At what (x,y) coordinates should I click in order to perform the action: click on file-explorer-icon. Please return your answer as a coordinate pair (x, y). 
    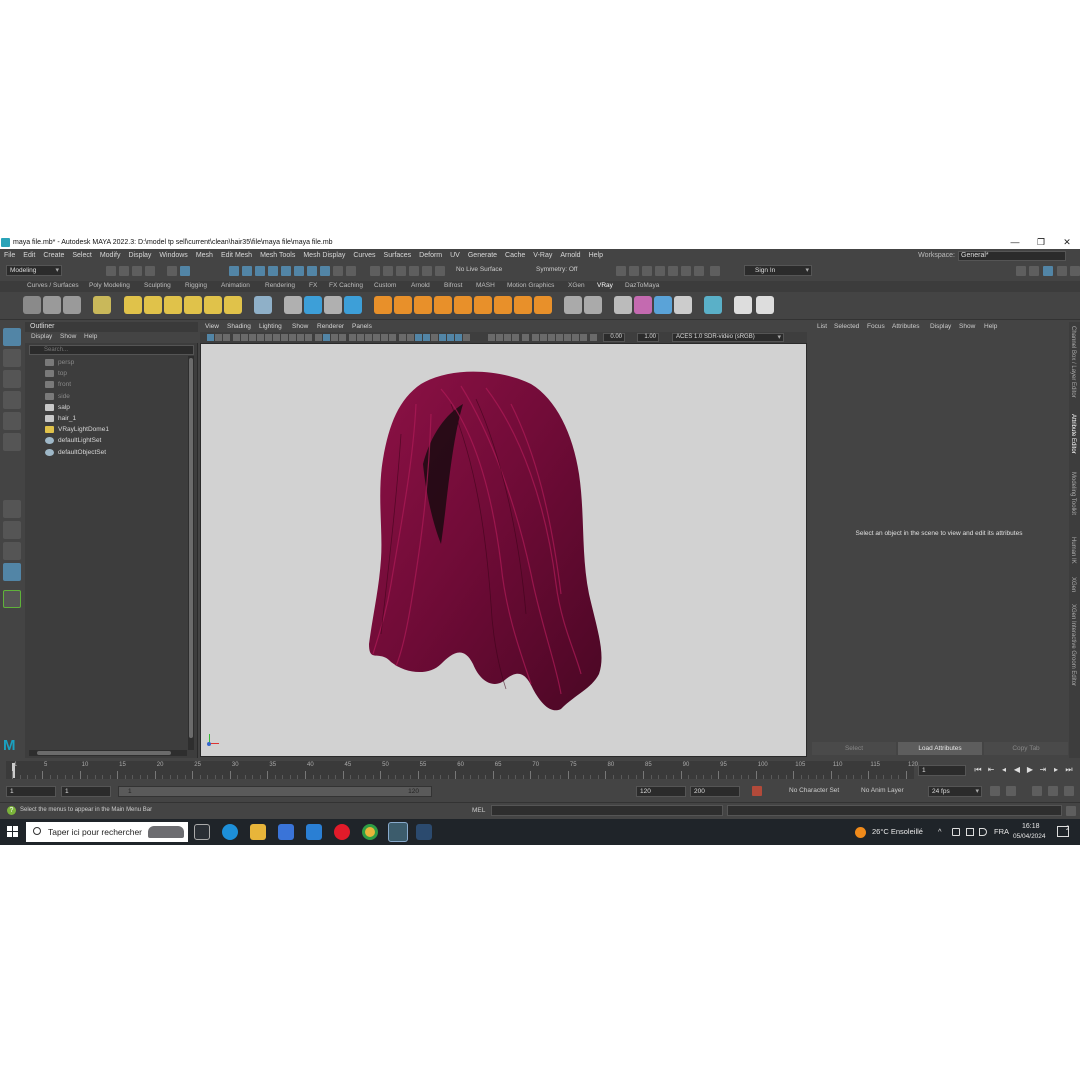
    Looking at the image, I should click on (258, 832).